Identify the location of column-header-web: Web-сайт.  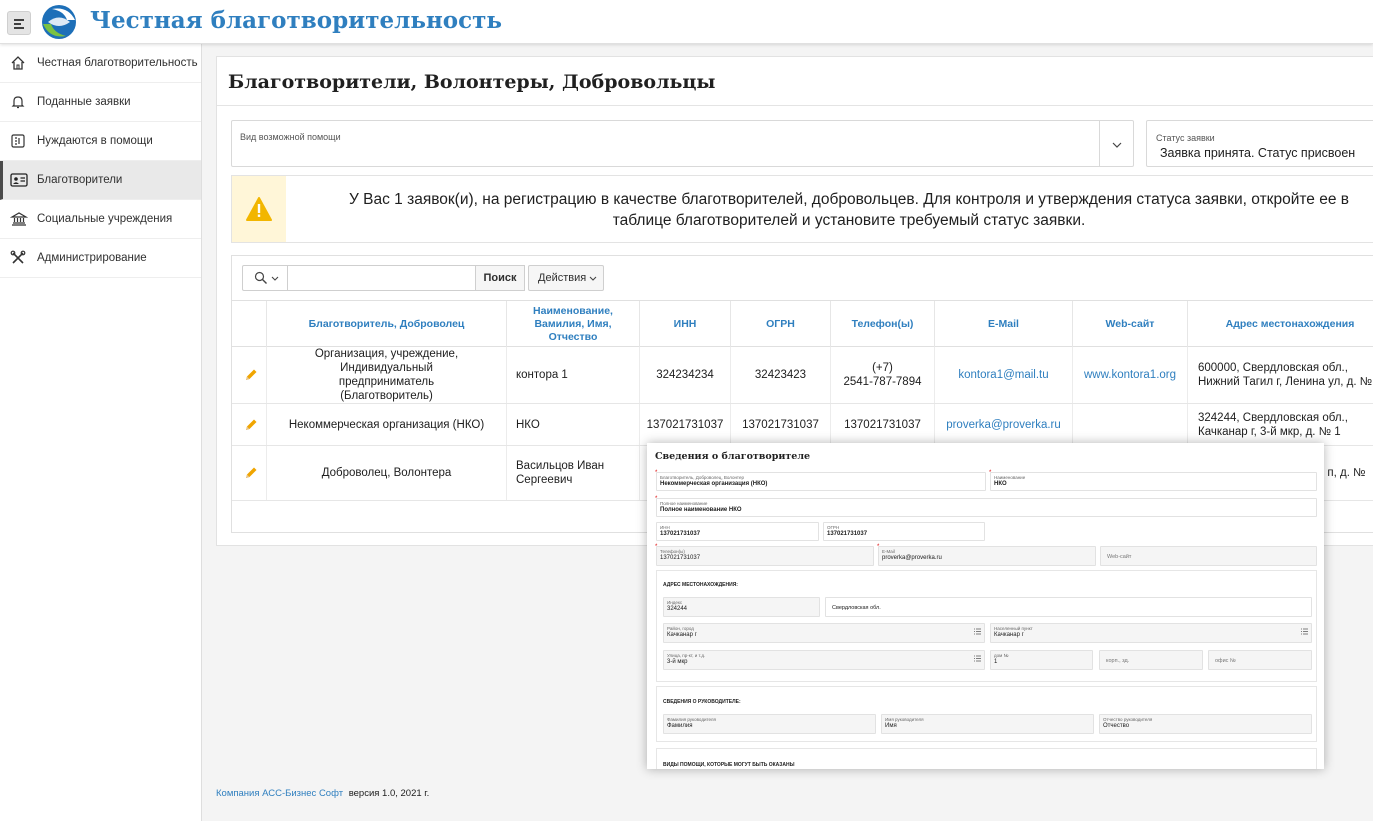
(1130, 324).